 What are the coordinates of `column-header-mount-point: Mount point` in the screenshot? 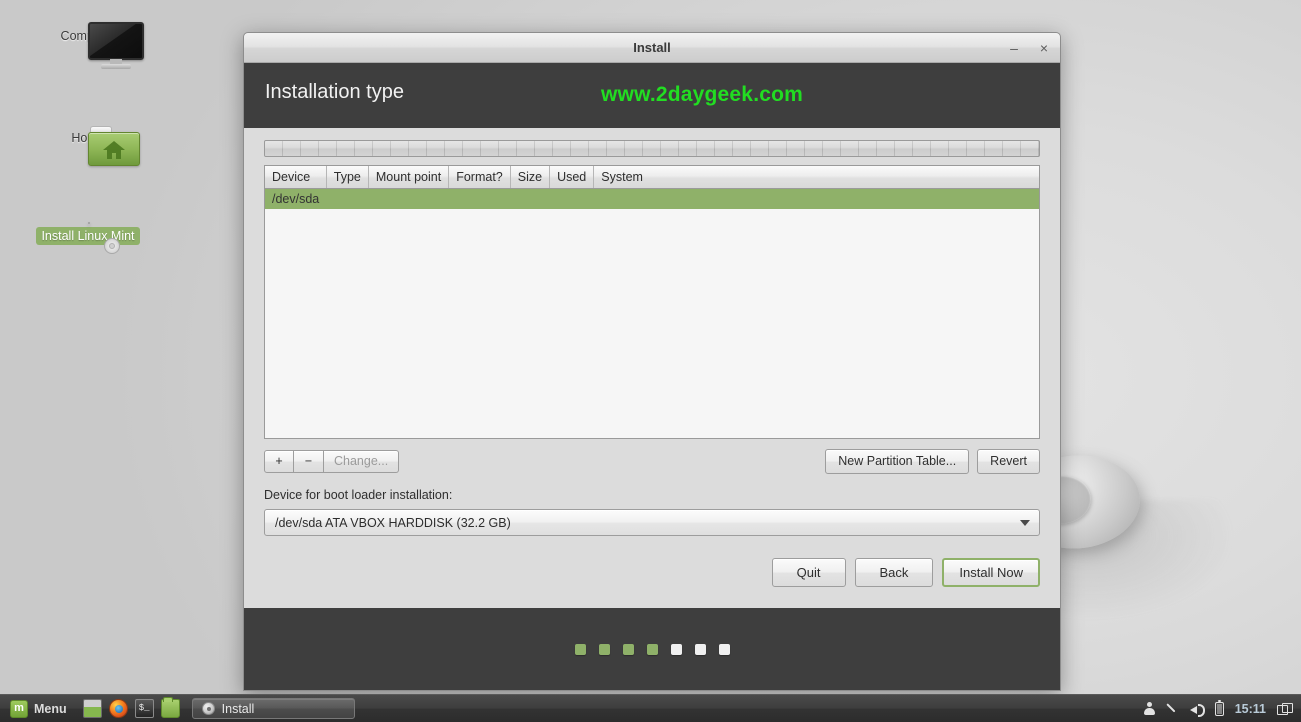 It's located at (409, 177).